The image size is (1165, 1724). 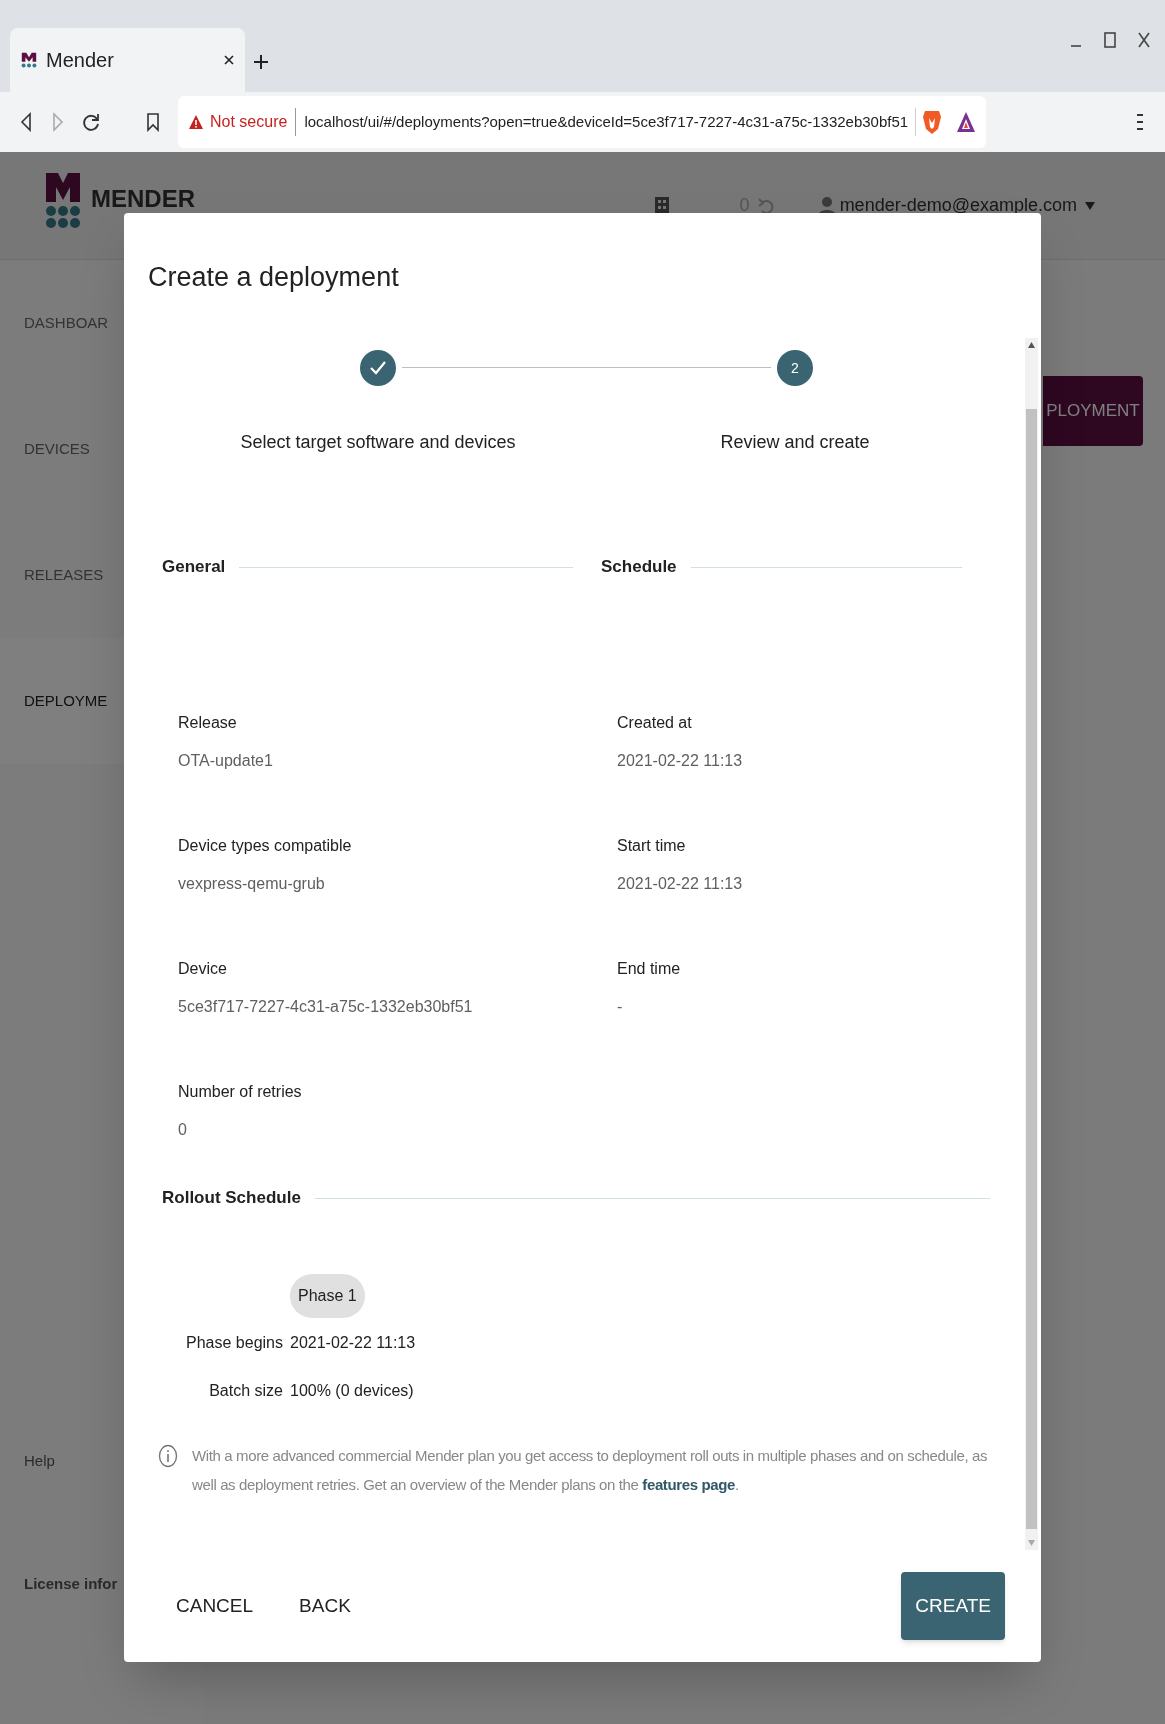 I want to click on dialog-title: Create a deployment, so click(x=273, y=277).